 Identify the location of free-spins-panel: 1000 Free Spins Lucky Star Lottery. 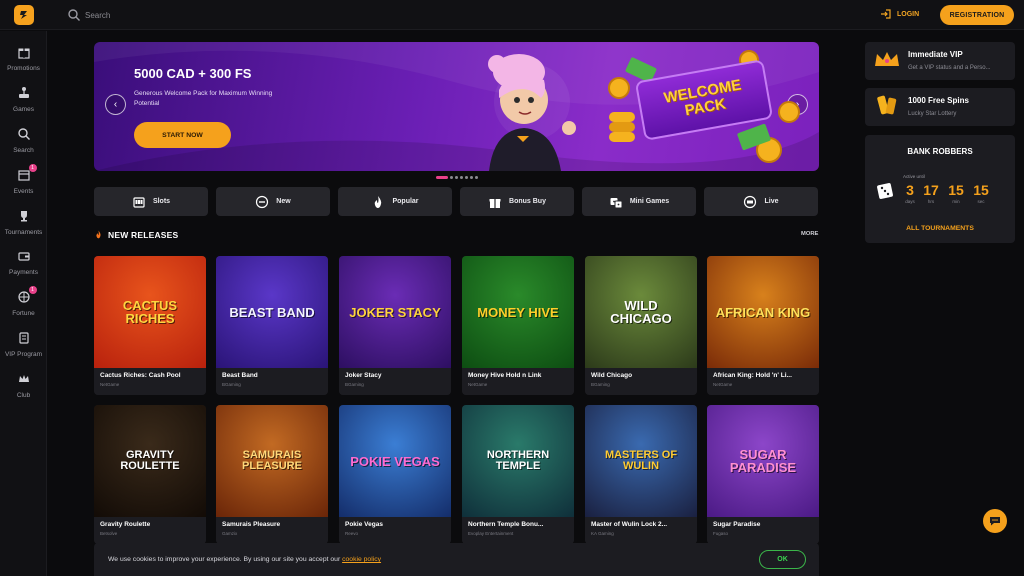
(940, 107).